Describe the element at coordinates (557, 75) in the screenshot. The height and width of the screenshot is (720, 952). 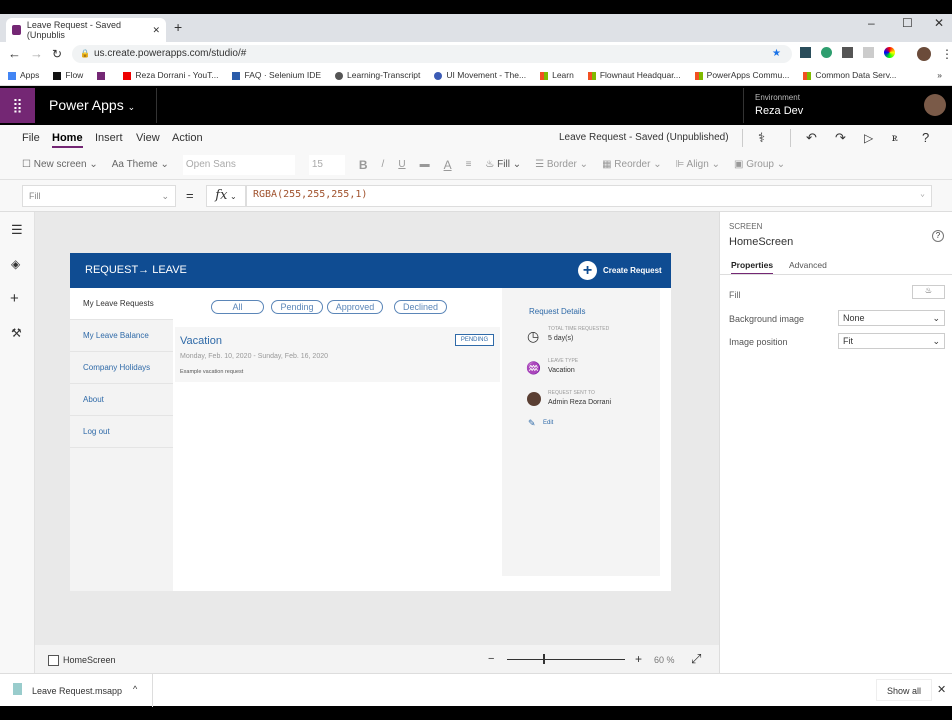
I see `bookmark-learn: Learn` at that location.